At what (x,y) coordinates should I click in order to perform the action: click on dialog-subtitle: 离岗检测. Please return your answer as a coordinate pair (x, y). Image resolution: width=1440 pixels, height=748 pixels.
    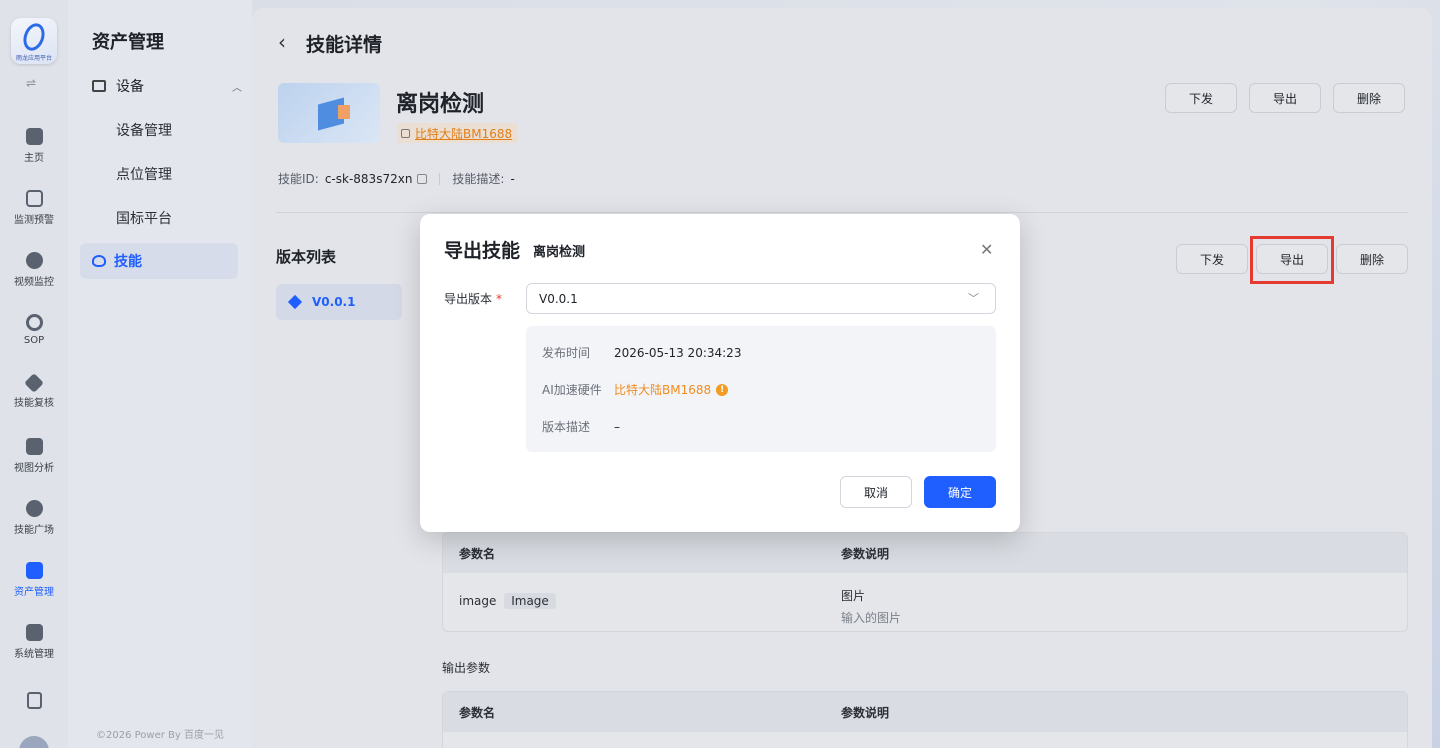
    Looking at the image, I should click on (559, 252).